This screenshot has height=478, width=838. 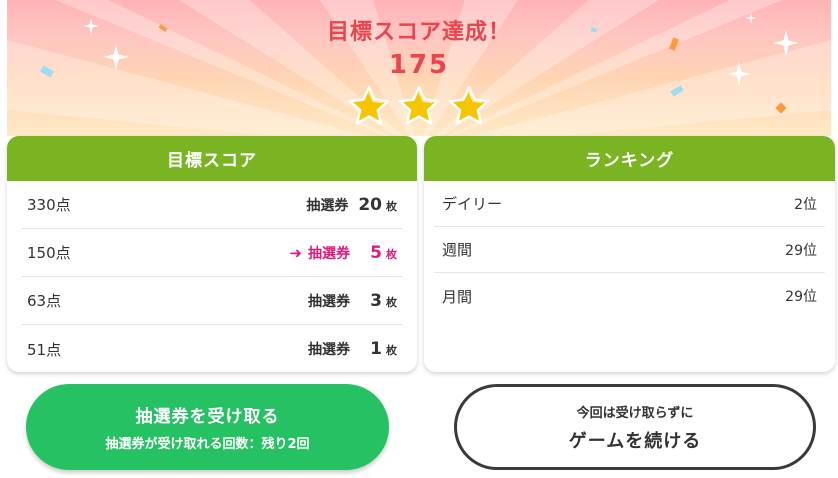 I want to click on ticket-count: 1, so click(x=376, y=349).